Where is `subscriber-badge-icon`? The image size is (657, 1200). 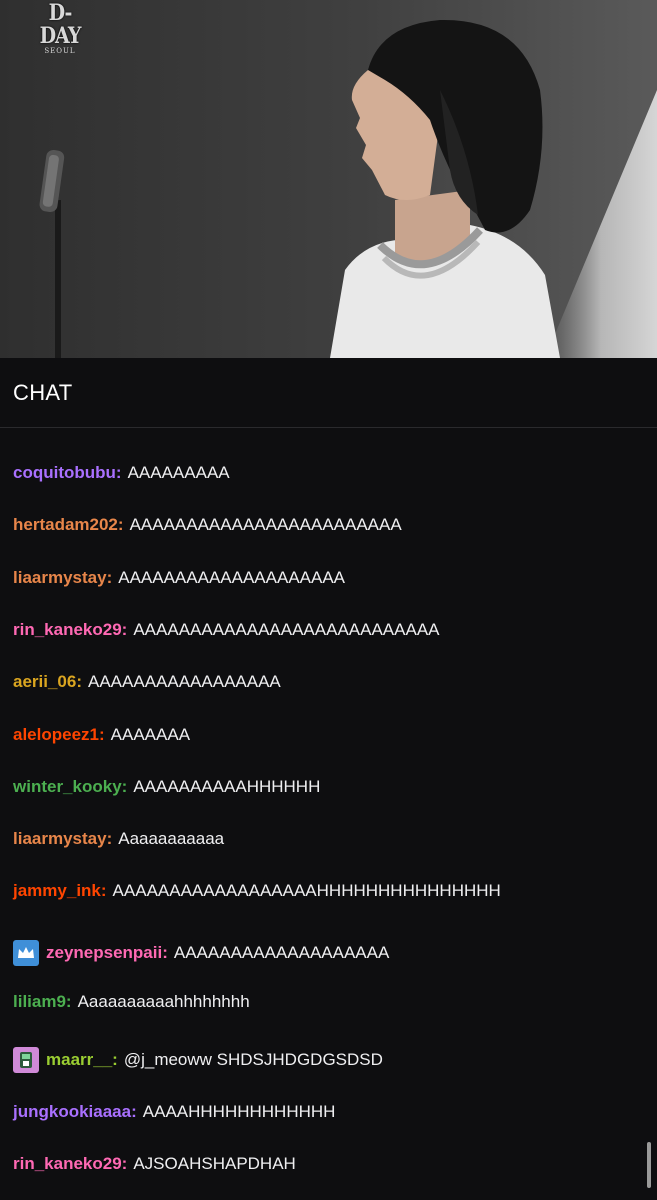
subscriber-badge-icon is located at coordinates (26, 1060).